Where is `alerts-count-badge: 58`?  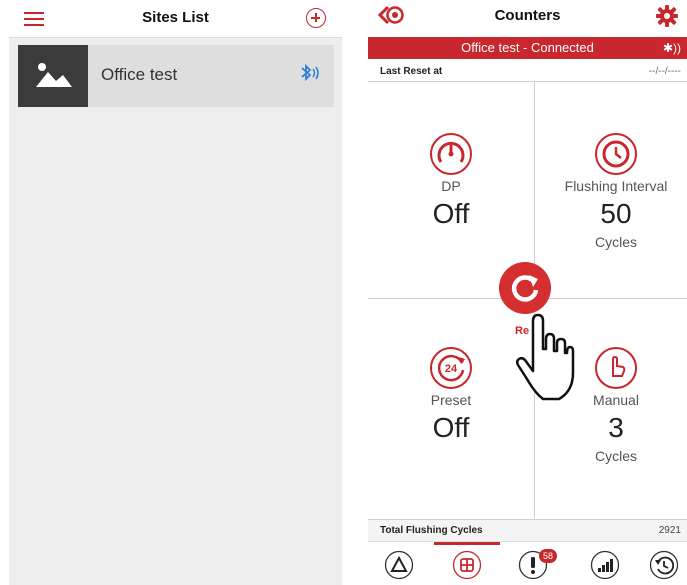
alerts-count-badge: 58 is located at coordinates (548, 556).